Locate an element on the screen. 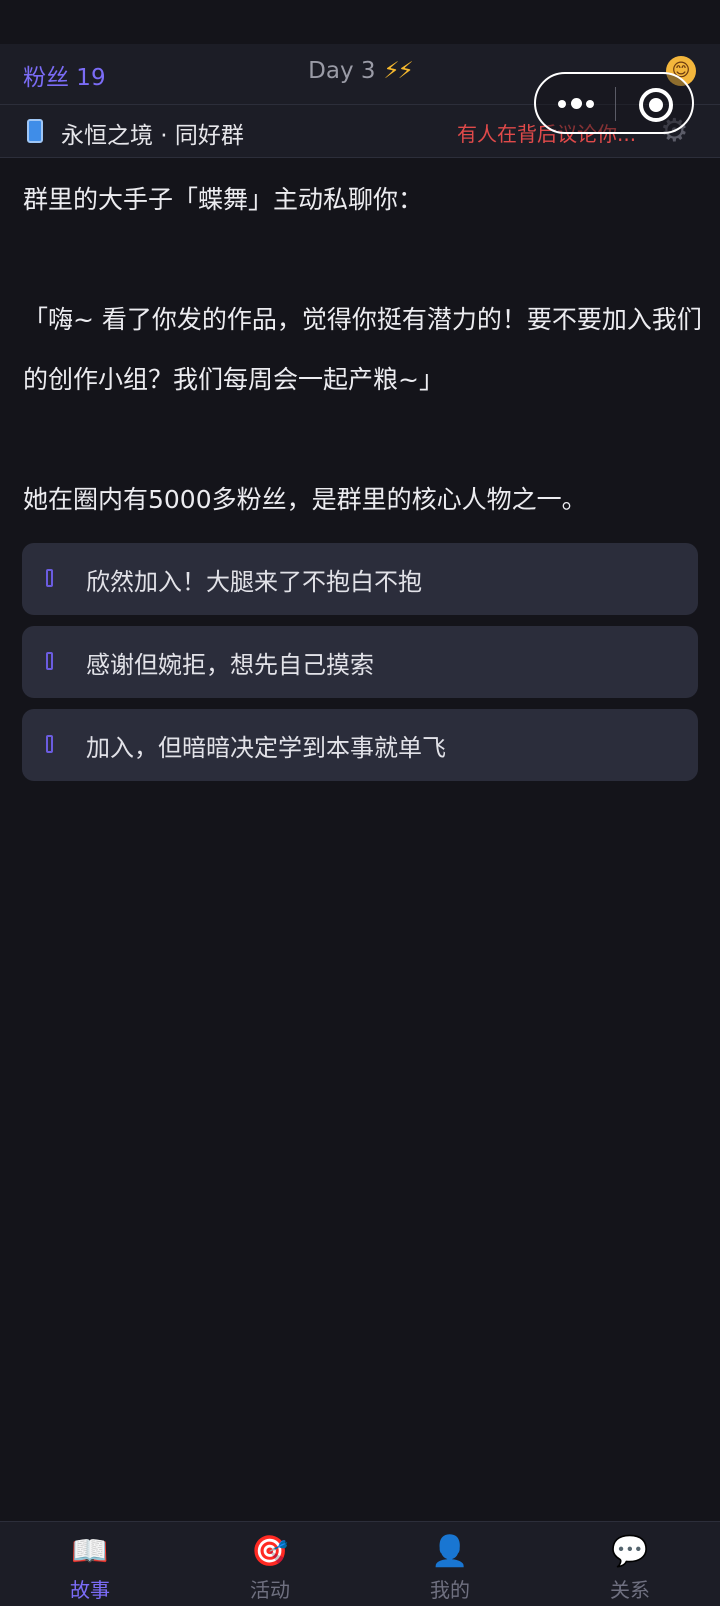 This screenshot has height=1606, width=720. tab-profile: 👤 我的 is located at coordinates (450, 1564).